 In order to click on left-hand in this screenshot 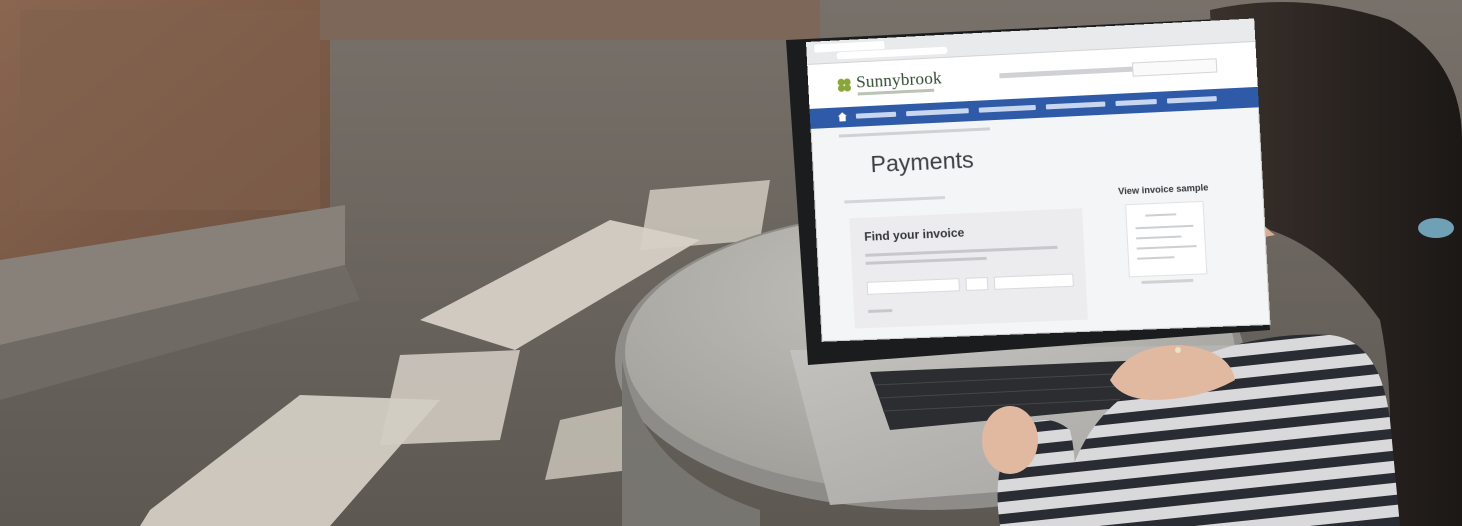, I will do `click(1010, 440)`.